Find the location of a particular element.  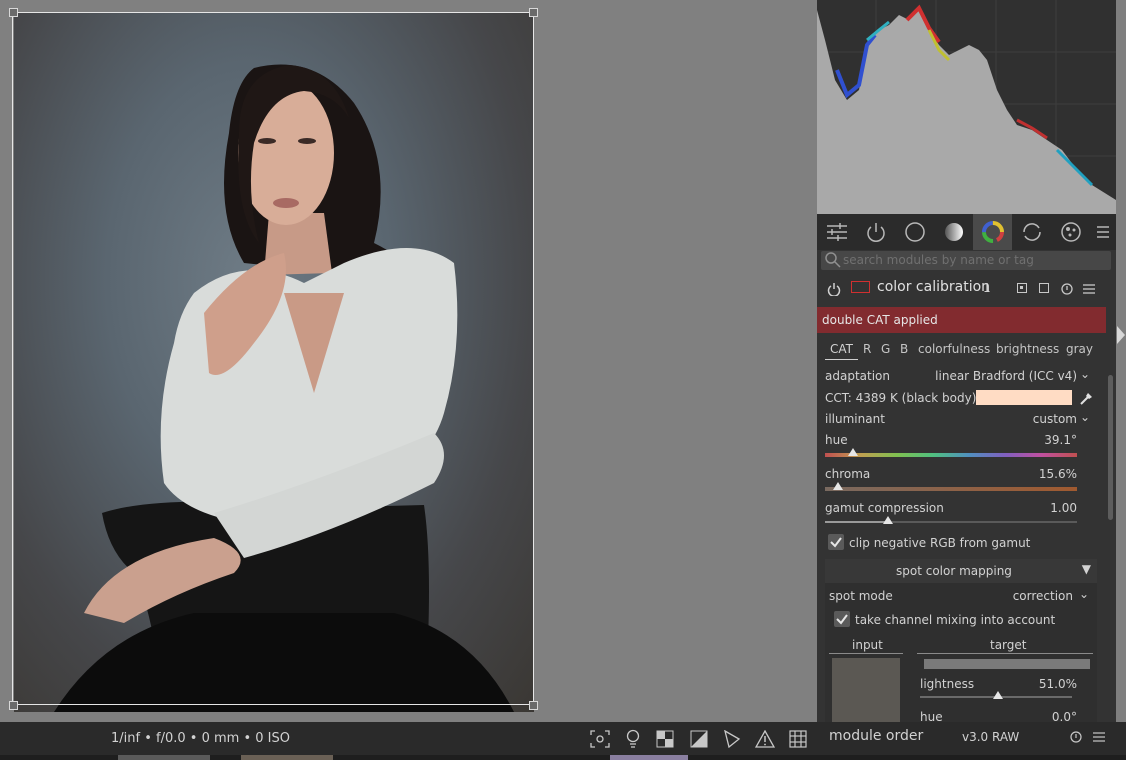

focus-peaking-icon is located at coordinates (600, 739).